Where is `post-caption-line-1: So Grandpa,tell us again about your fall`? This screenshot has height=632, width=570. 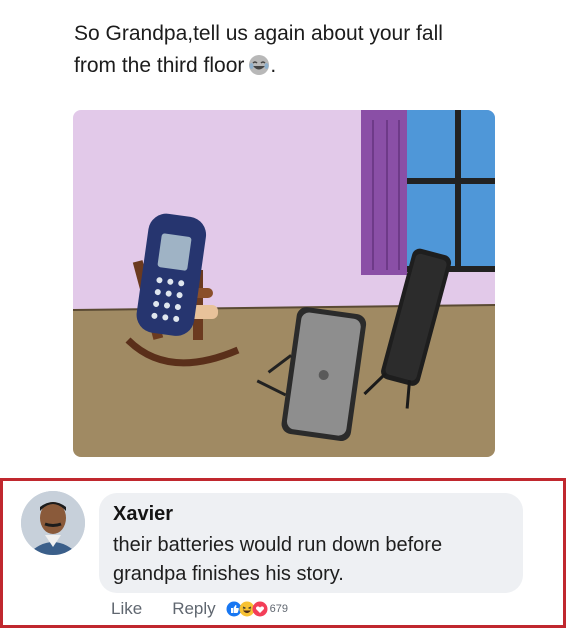 post-caption-line-1: So Grandpa,tell us again about your fall is located at coordinates (258, 33).